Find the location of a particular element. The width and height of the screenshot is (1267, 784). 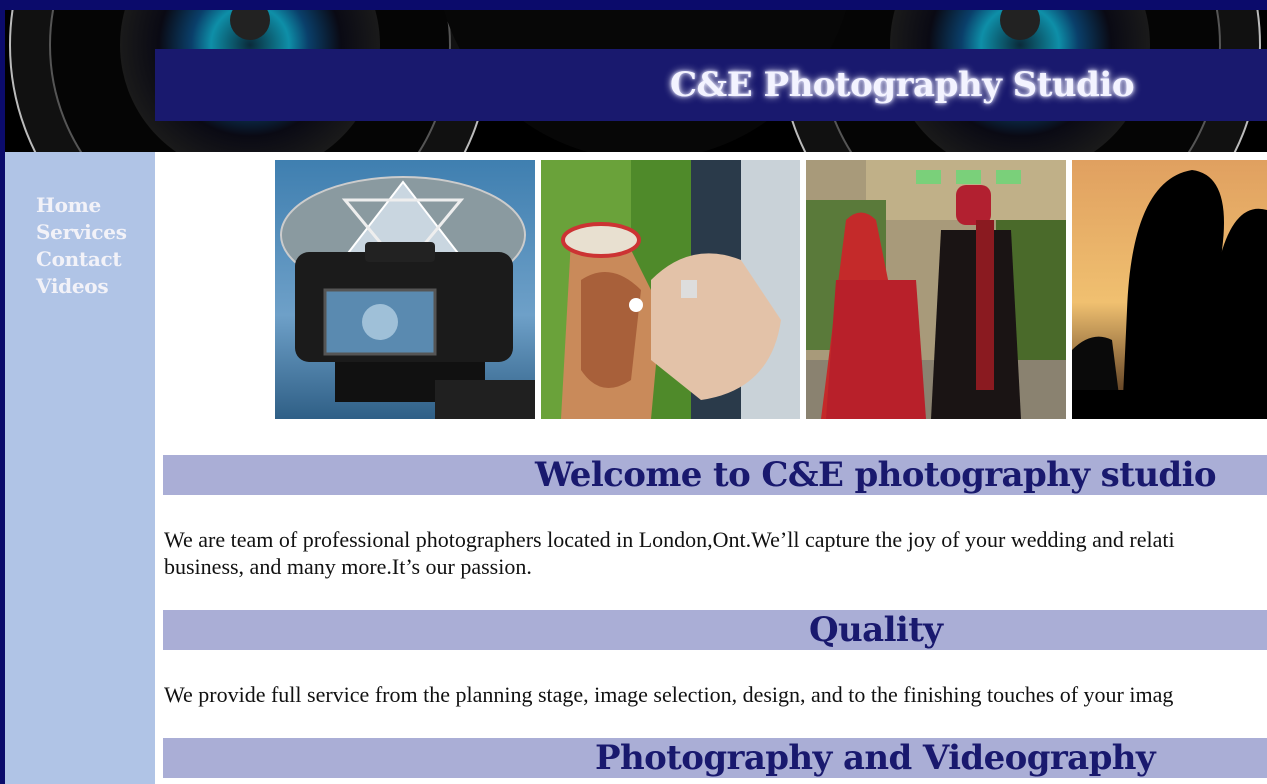

nav-link-videos: Videos is located at coordinates (81, 286).